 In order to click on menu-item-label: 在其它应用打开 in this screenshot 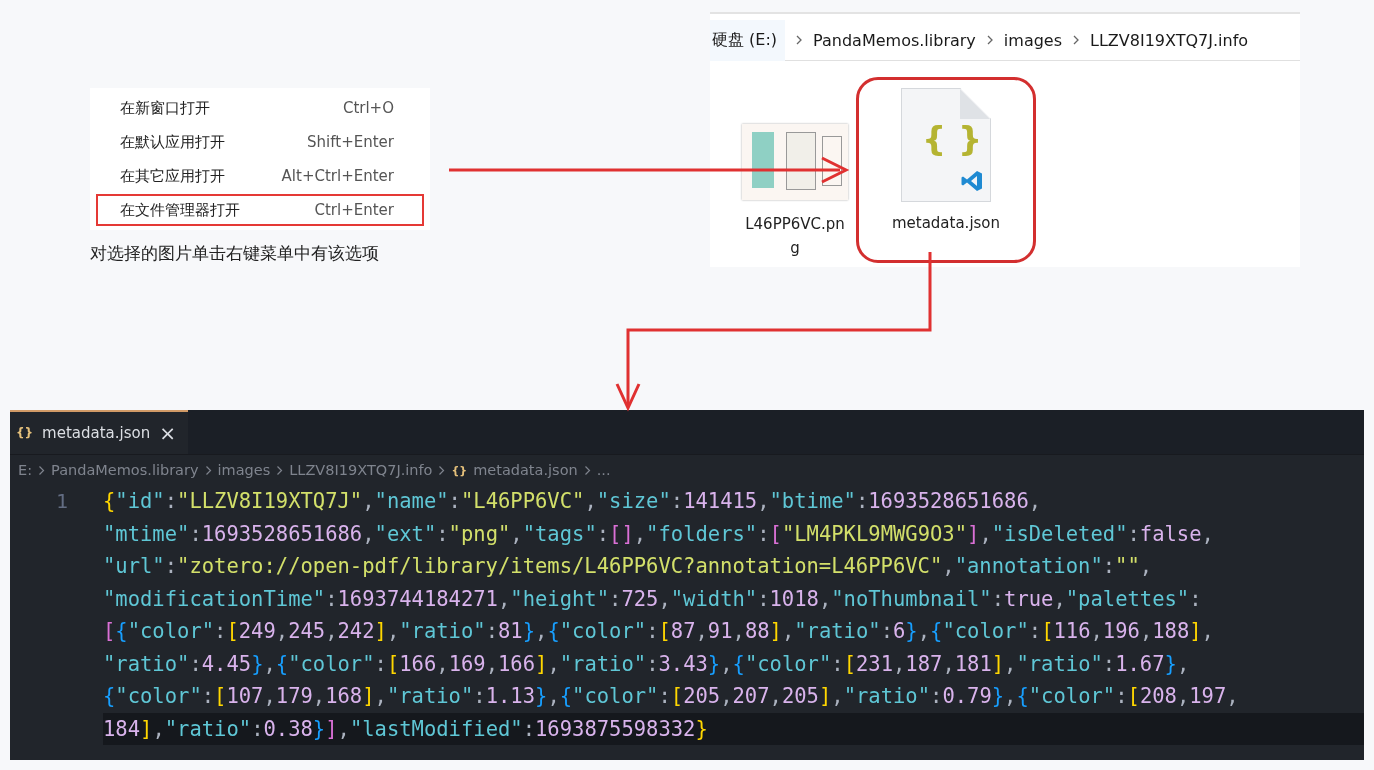, I will do `click(172, 176)`.